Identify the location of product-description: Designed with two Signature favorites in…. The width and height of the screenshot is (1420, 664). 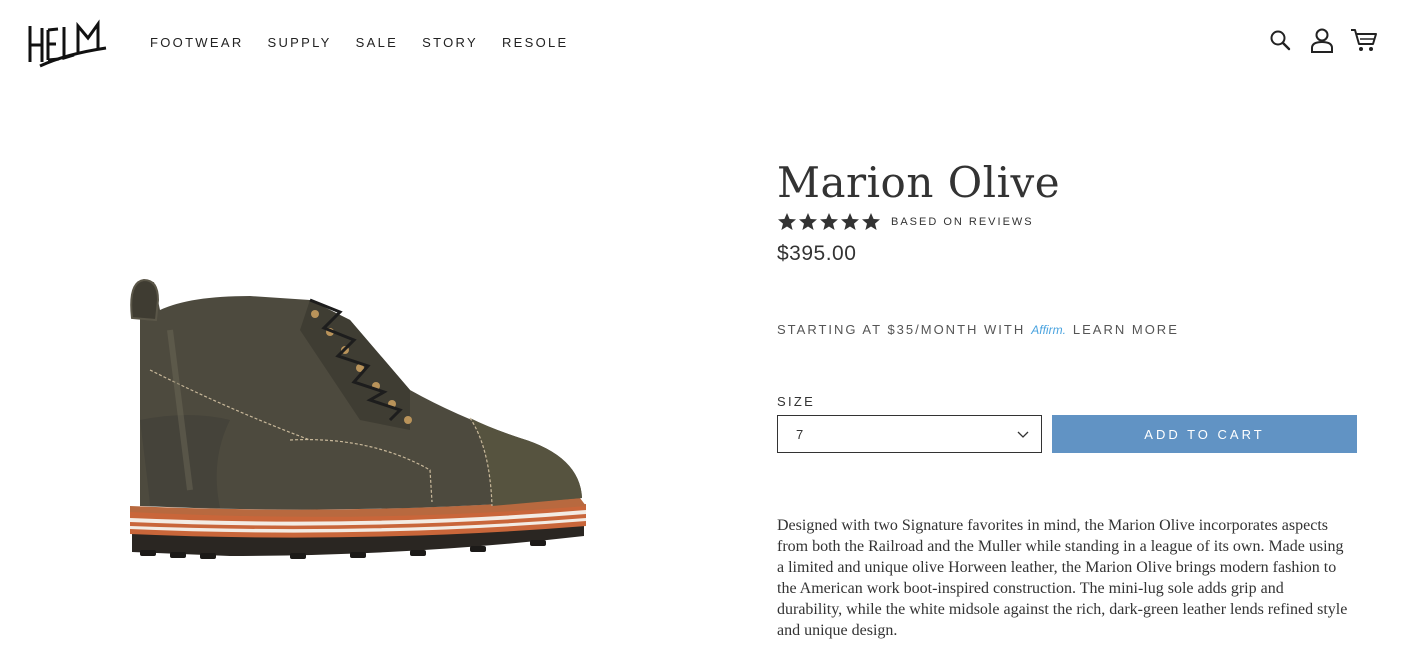
(1062, 578).